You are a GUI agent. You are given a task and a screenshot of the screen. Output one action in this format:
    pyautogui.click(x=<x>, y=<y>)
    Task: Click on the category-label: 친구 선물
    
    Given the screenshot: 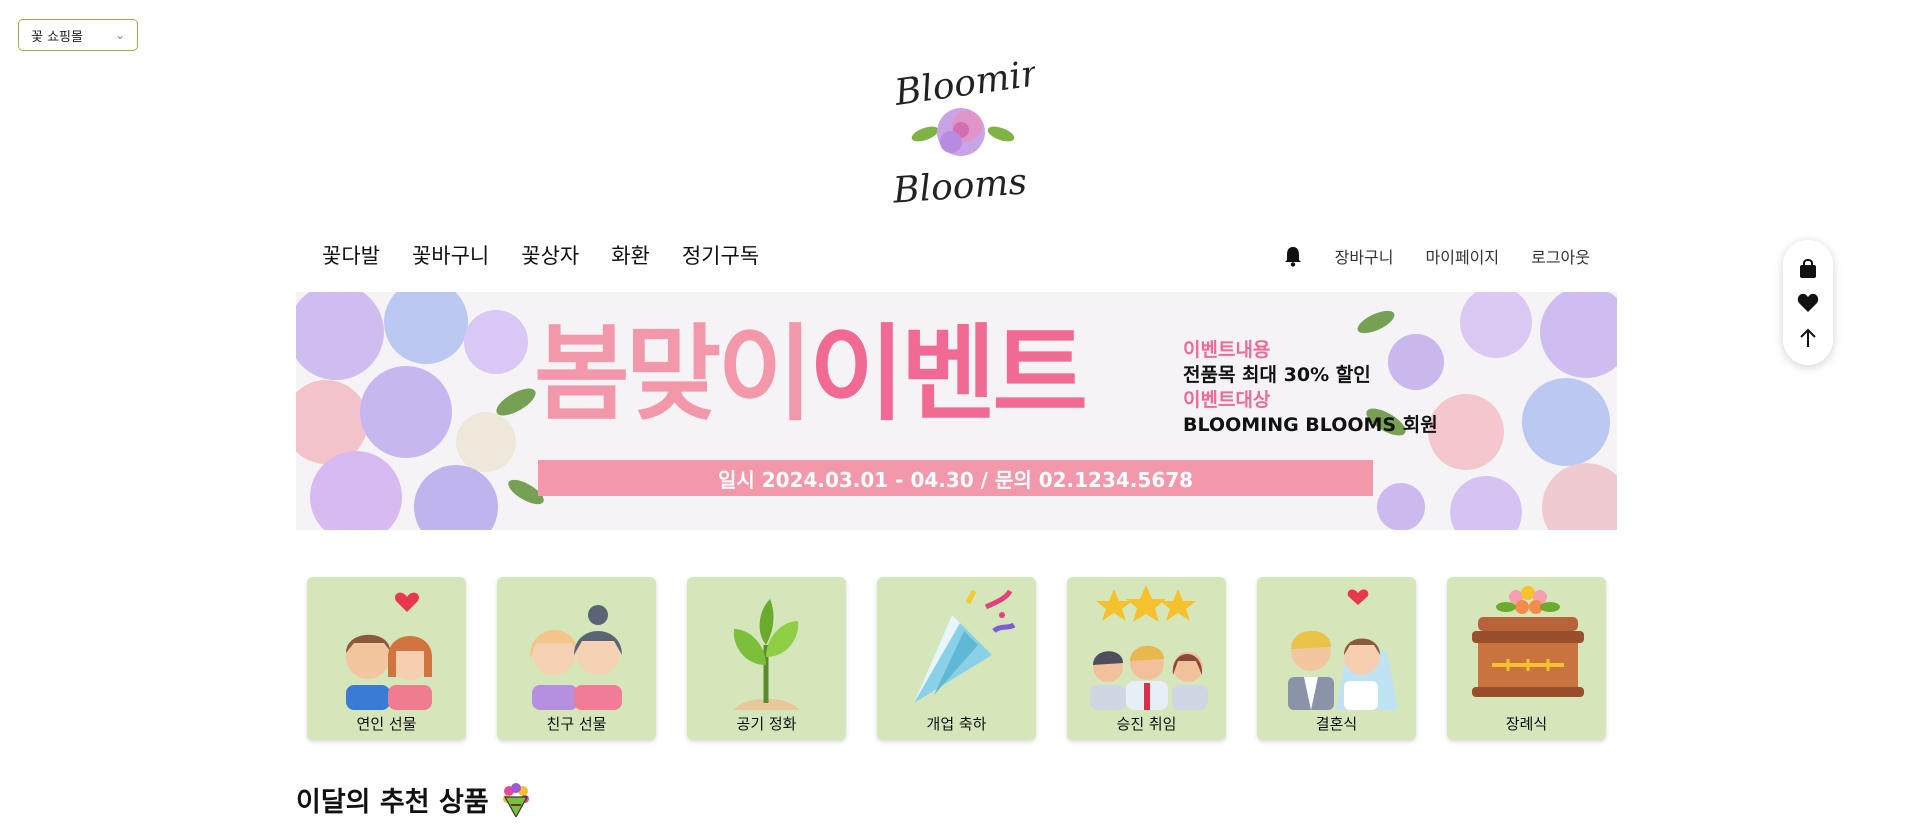 What is the action you would take?
    pyautogui.click(x=576, y=724)
    